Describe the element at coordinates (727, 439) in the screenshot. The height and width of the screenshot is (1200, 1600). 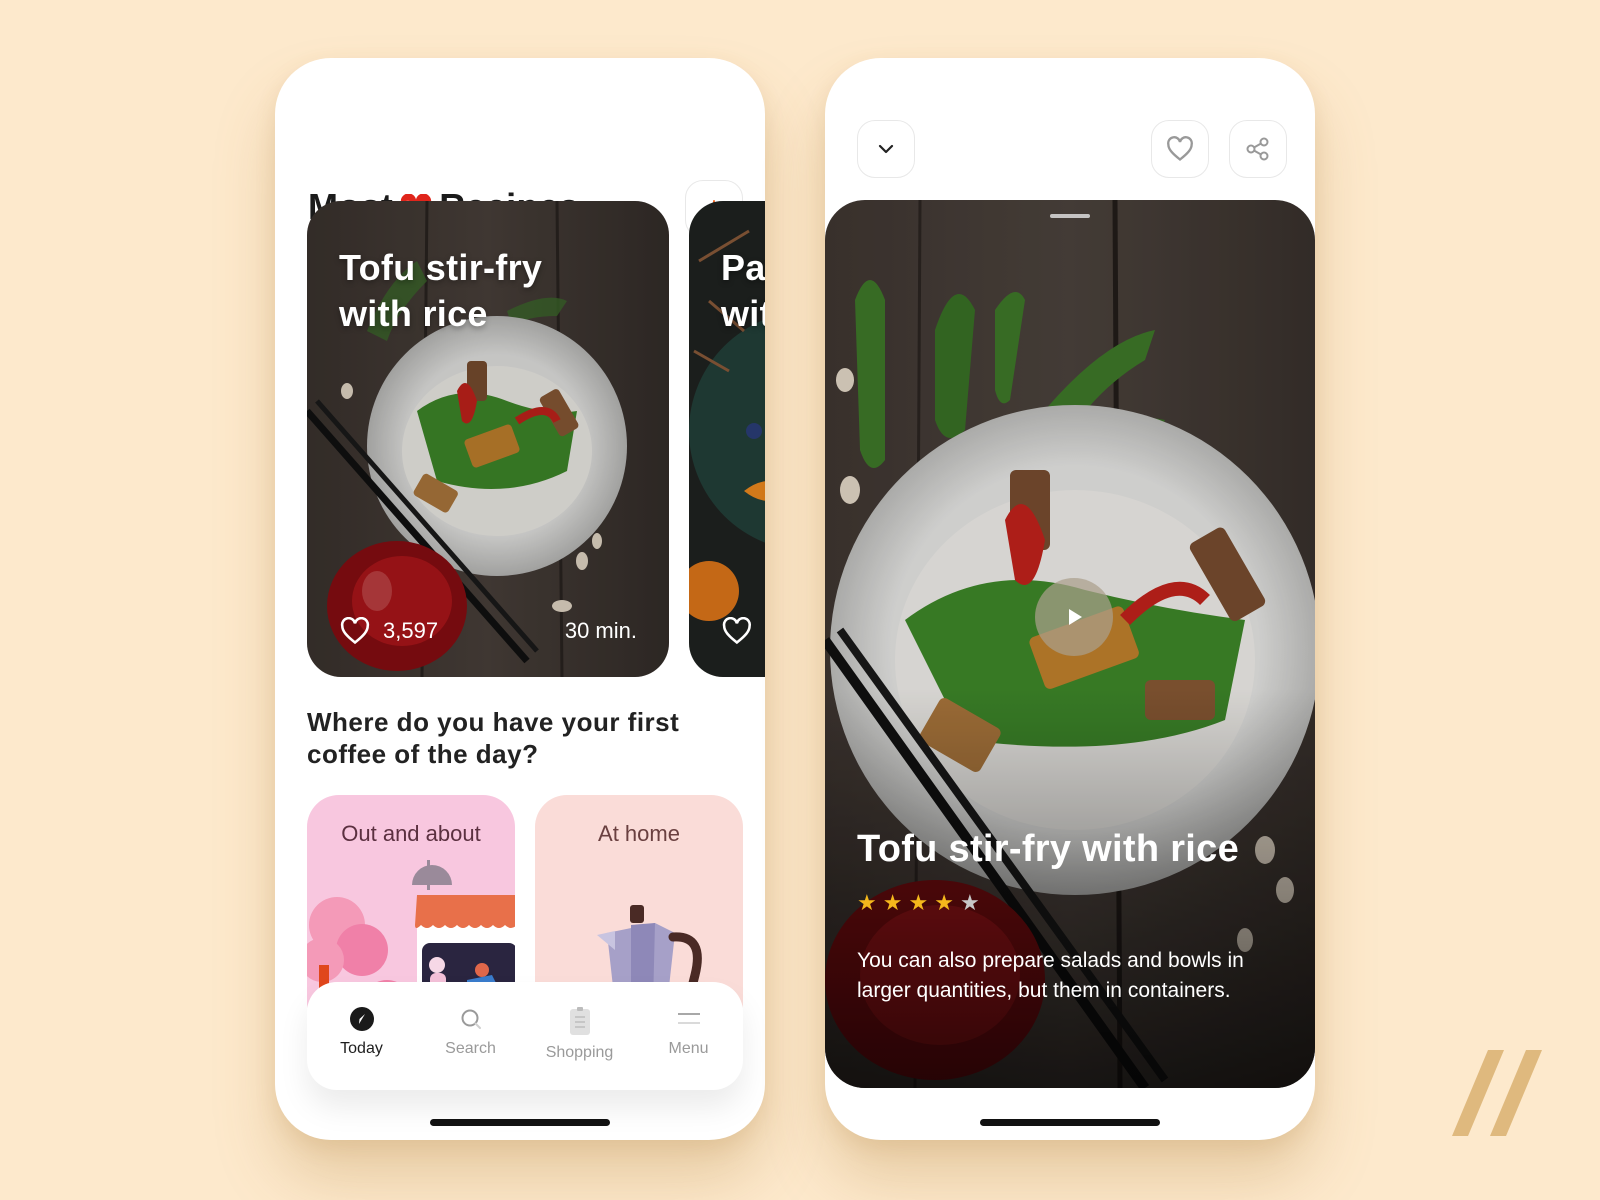
I see `recipe-card: Par wit 2` at that location.